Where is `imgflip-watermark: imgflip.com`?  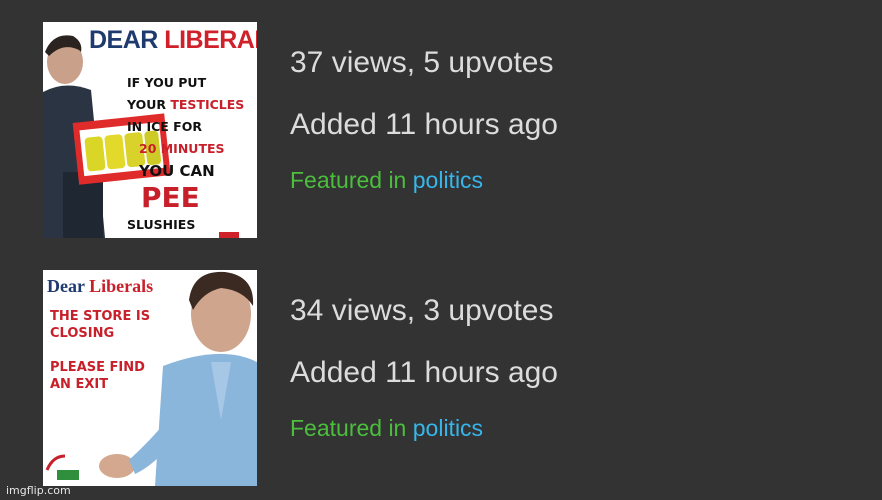 imgflip-watermark: imgflip.com is located at coordinates (38, 490).